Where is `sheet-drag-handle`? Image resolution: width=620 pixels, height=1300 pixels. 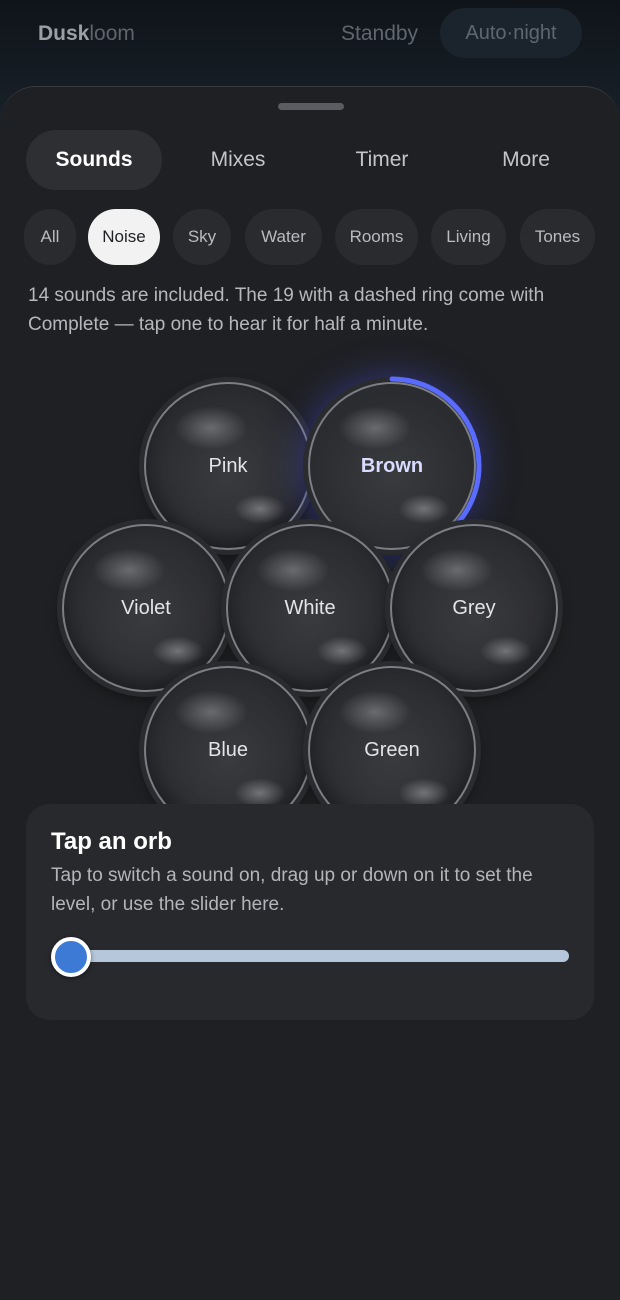
sheet-drag-handle is located at coordinates (311, 106).